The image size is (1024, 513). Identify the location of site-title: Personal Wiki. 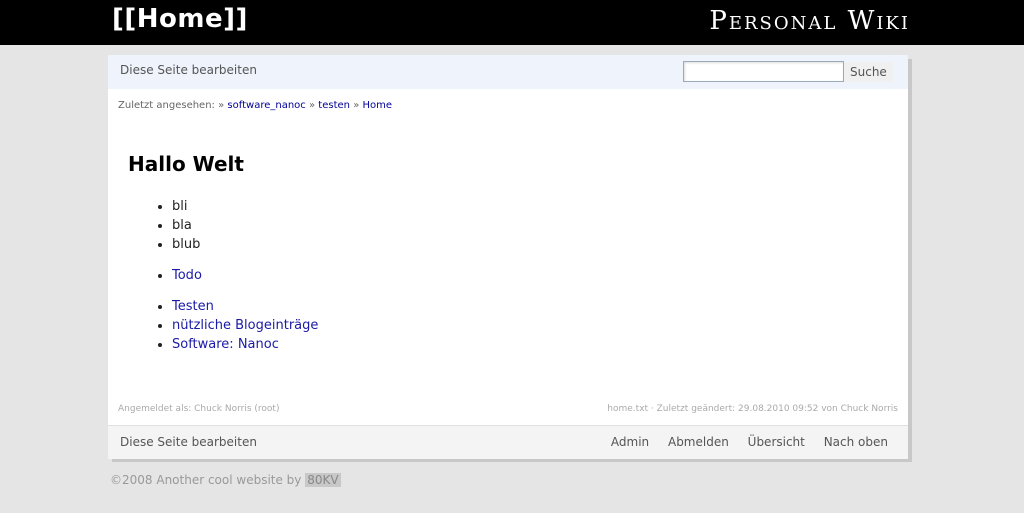
(809, 21).